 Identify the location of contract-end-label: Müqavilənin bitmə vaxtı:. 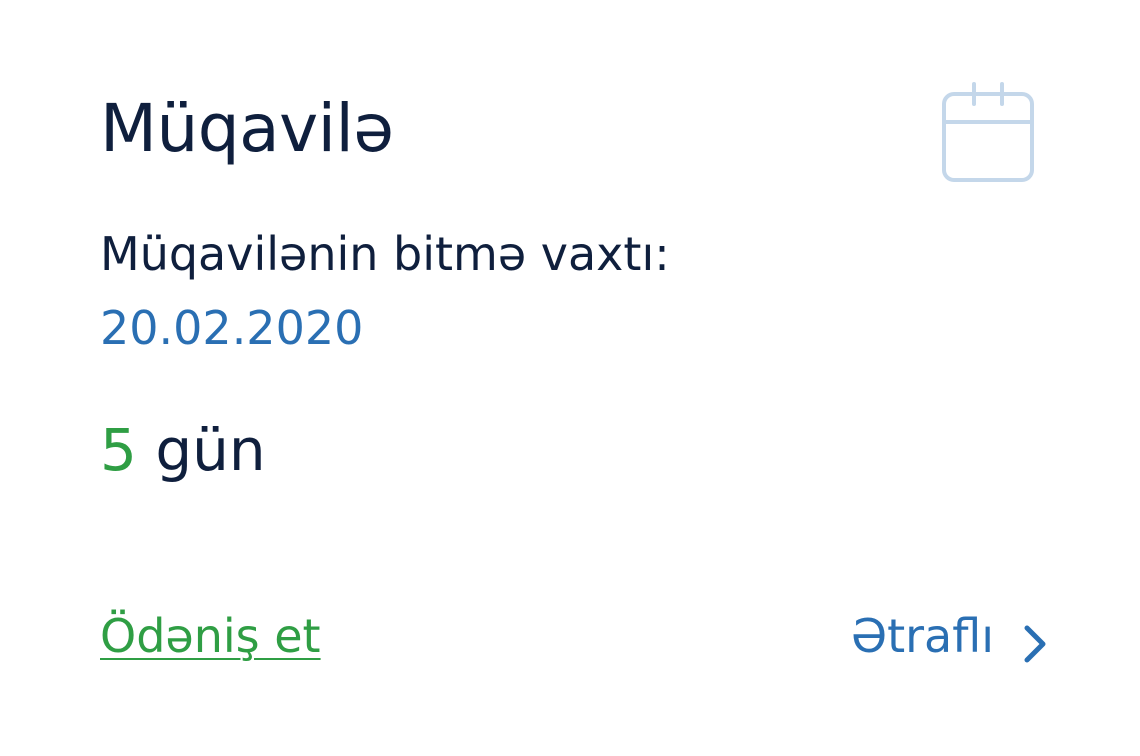
(385, 254).